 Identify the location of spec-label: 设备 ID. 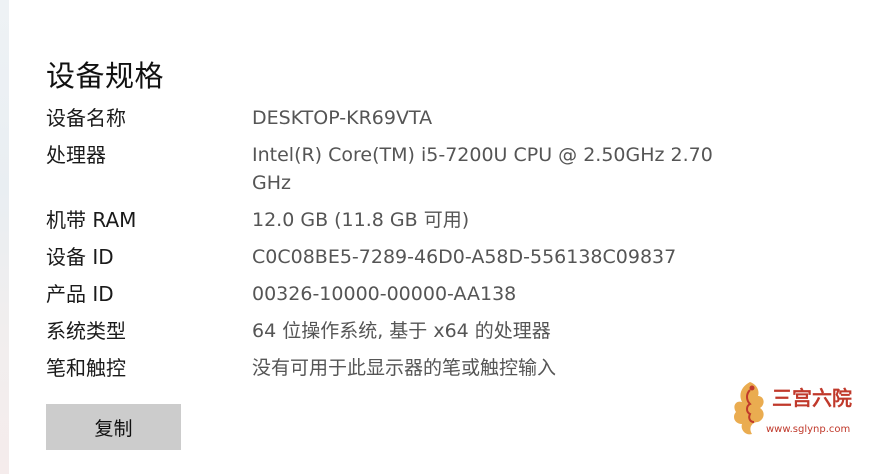
(80, 257).